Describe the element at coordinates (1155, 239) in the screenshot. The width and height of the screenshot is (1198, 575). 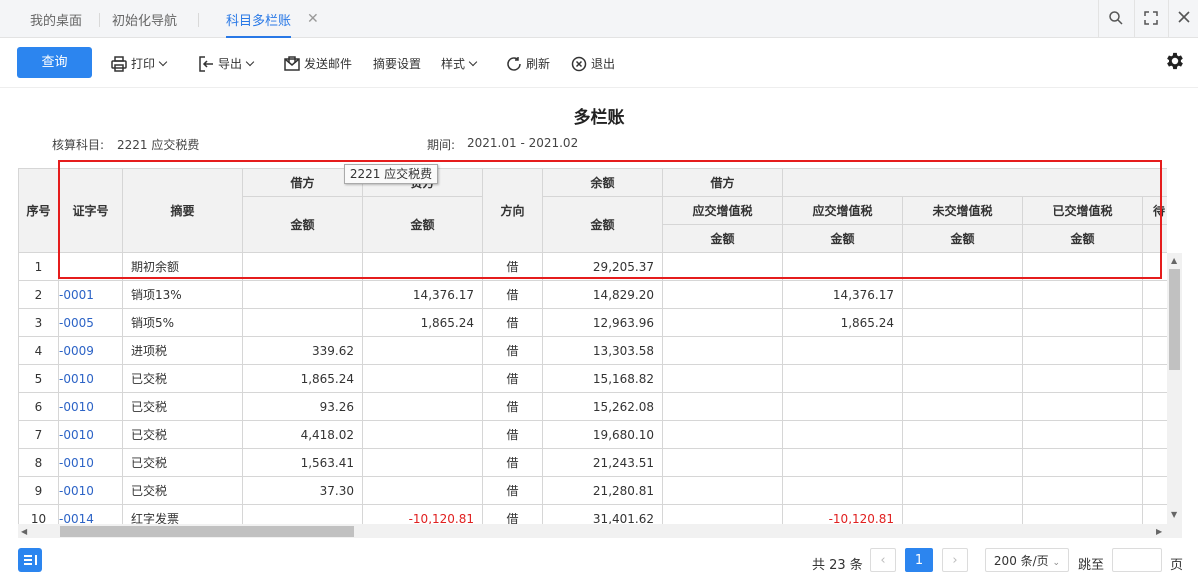
I see `header-amount` at that location.